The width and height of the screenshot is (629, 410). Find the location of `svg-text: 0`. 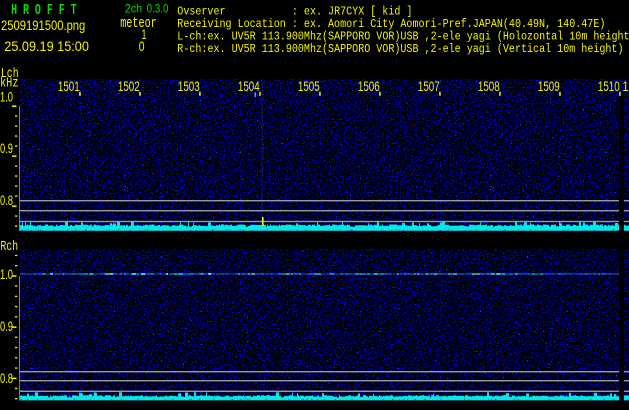

svg-text: 0 is located at coordinates (142, 46).